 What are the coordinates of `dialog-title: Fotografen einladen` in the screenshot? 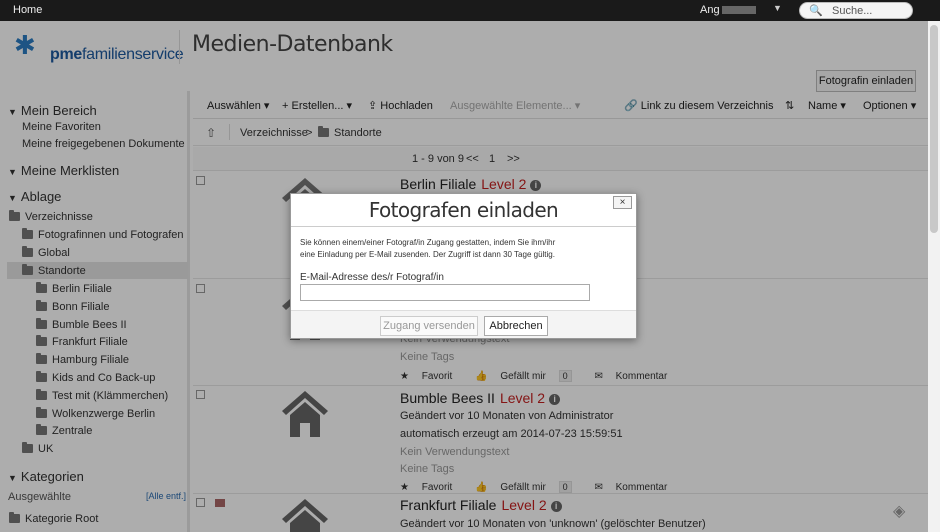 It's located at (463, 210).